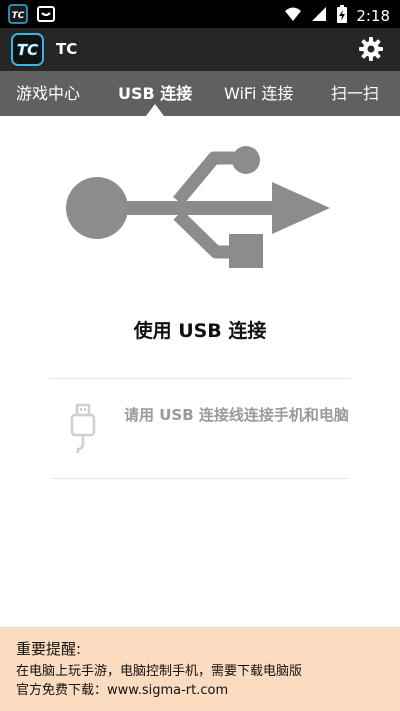 The width and height of the screenshot is (400, 711). I want to click on android-inbox-icon, so click(46, 16).